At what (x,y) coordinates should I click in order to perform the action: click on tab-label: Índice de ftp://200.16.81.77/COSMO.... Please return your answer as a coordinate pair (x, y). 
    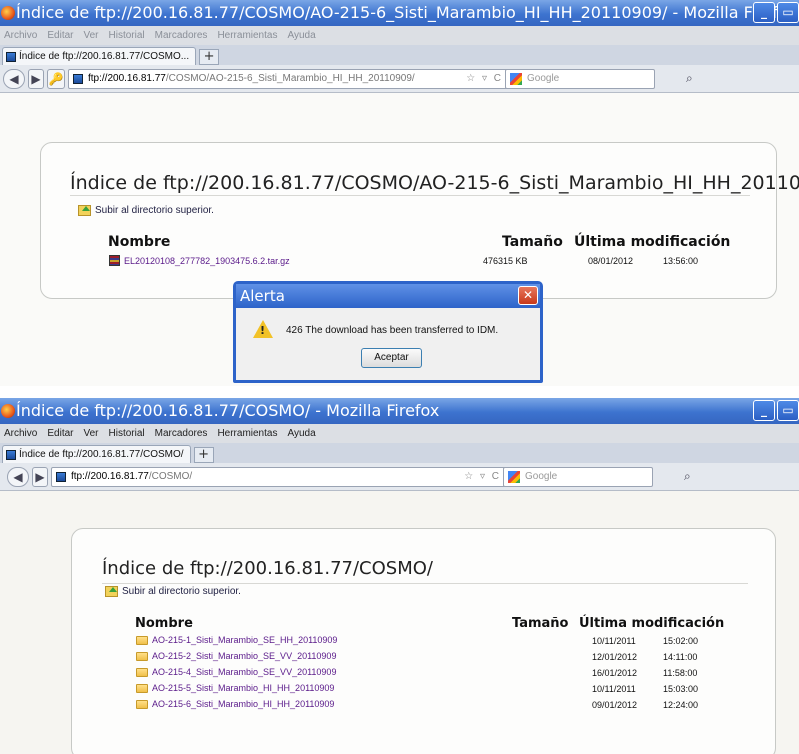
    Looking at the image, I should click on (104, 56).